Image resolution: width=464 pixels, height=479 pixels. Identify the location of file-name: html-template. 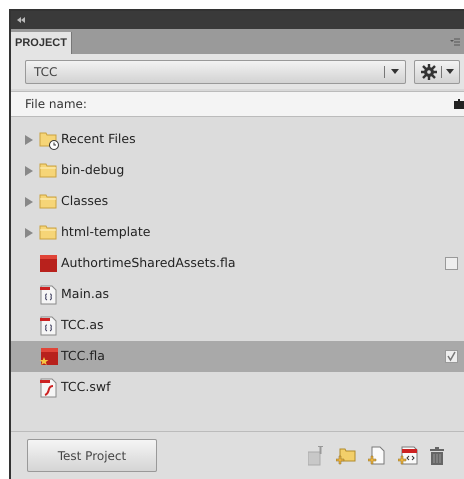
(106, 232).